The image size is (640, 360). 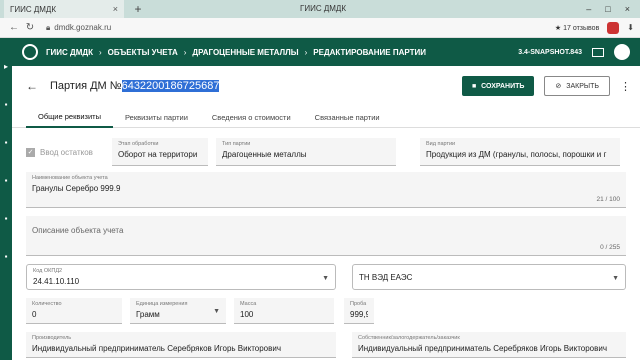 What do you see at coordinates (550, 52) in the screenshot?
I see `version-label: 3.4-SNAPSHOT.843` at bounding box center [550, 52].